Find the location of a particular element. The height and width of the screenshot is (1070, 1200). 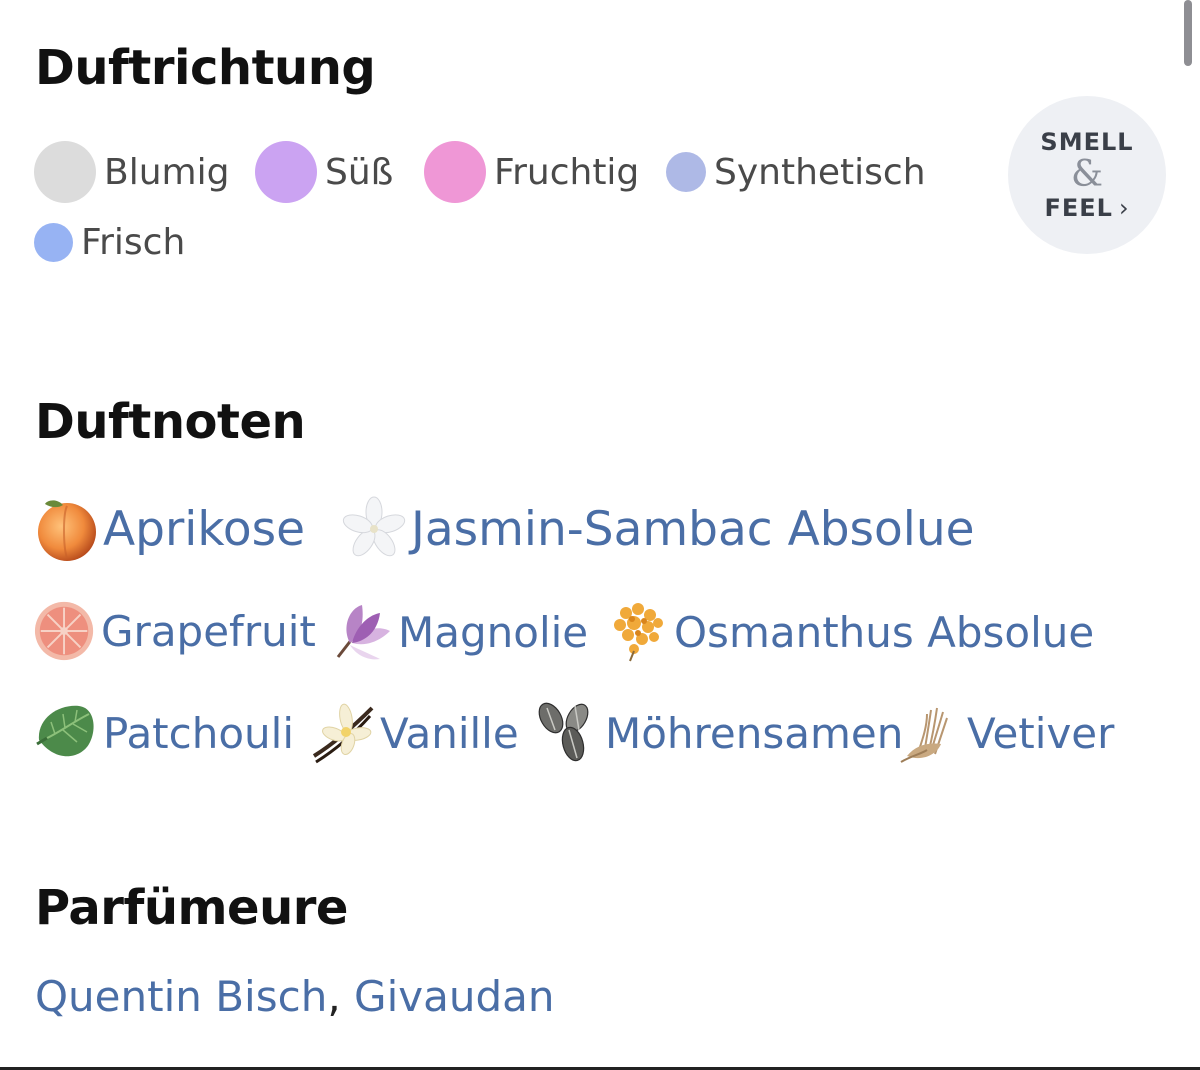

accords-title: Duftrichtung is located at coordinates (205, 68).